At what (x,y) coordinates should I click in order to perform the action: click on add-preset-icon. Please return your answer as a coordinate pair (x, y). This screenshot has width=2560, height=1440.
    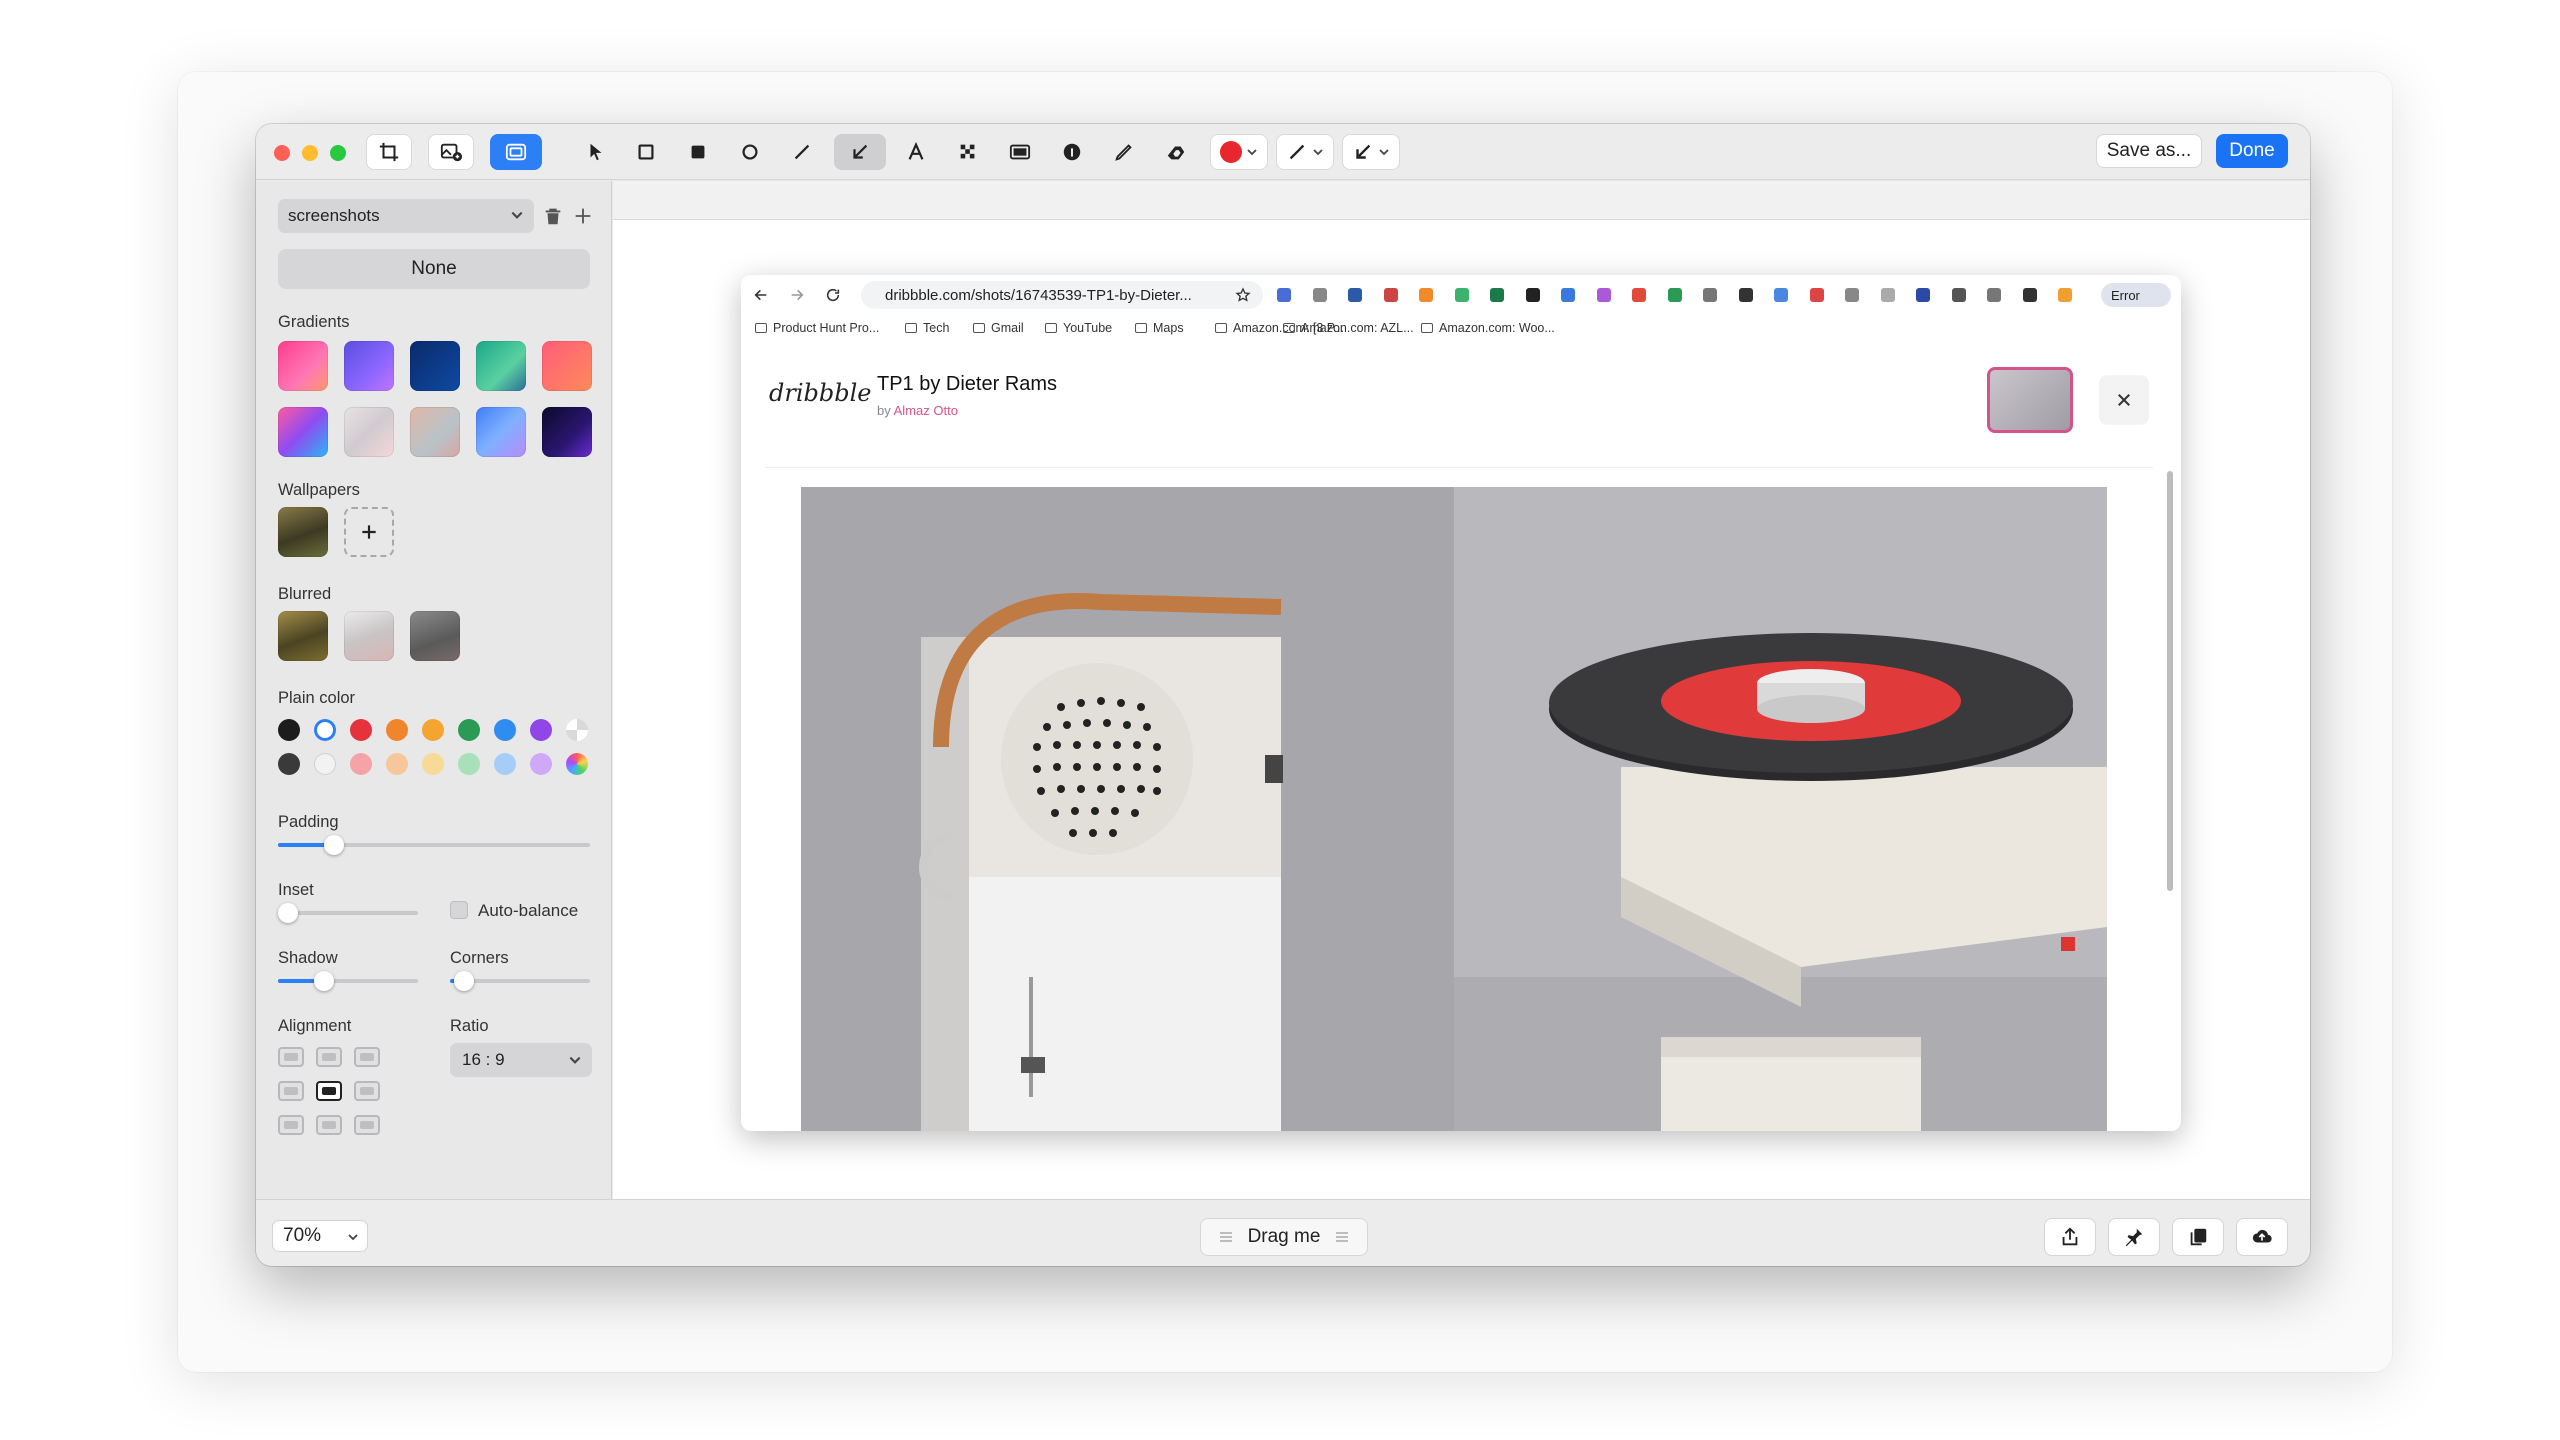
    Looking at the image, I should click on (583, 216).